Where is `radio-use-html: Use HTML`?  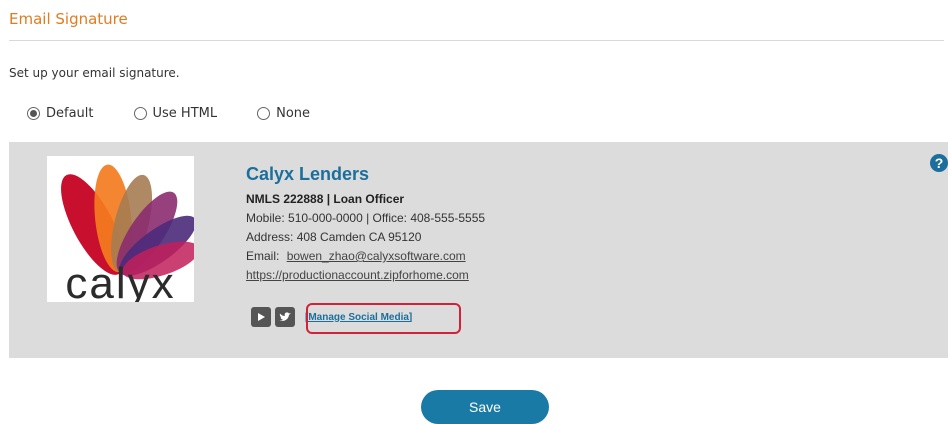 radio-use-html: Use HTML is located at coordinates (175, 113).